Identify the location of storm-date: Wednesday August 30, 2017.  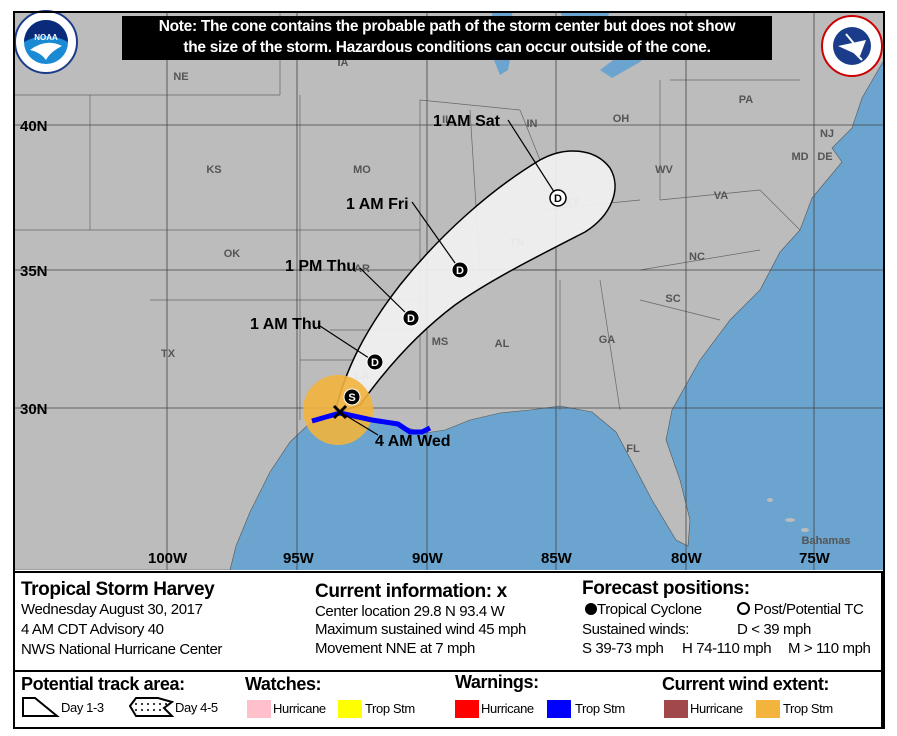
(112, 609).